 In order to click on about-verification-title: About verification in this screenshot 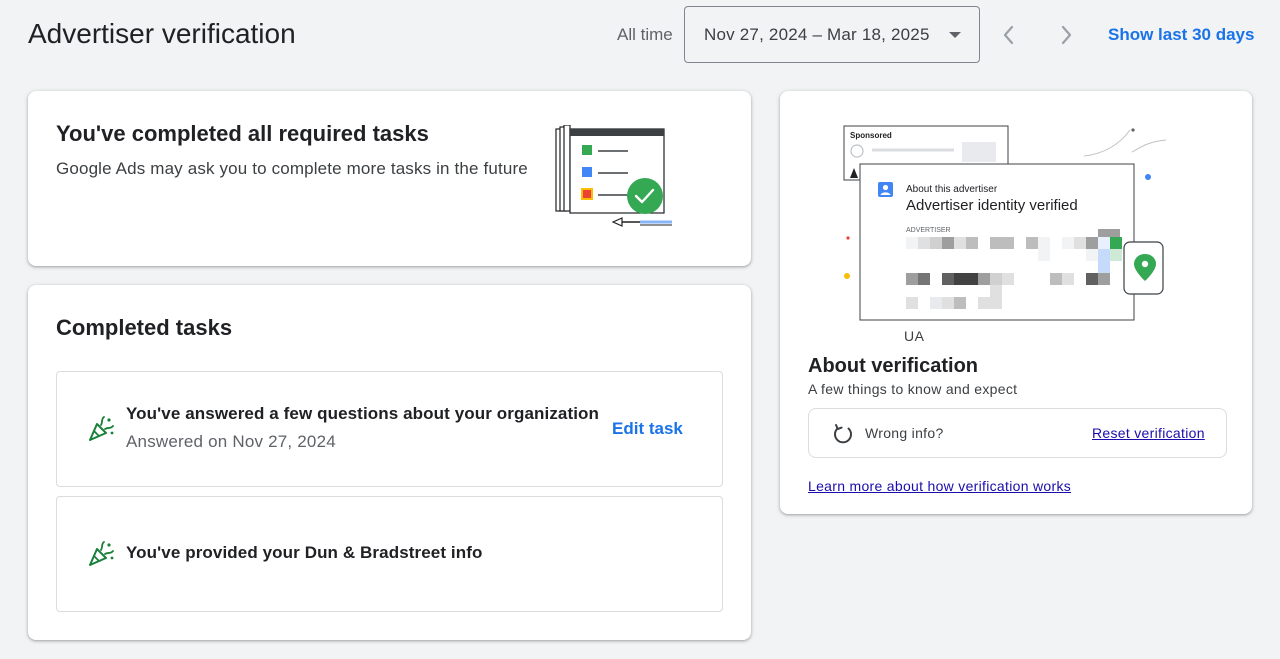, I will do `click(893, 366)`.